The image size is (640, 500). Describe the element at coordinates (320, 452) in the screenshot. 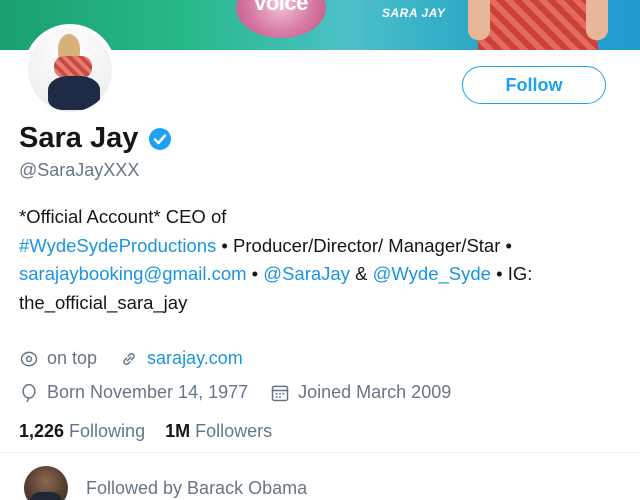

I see `divider` at that location.